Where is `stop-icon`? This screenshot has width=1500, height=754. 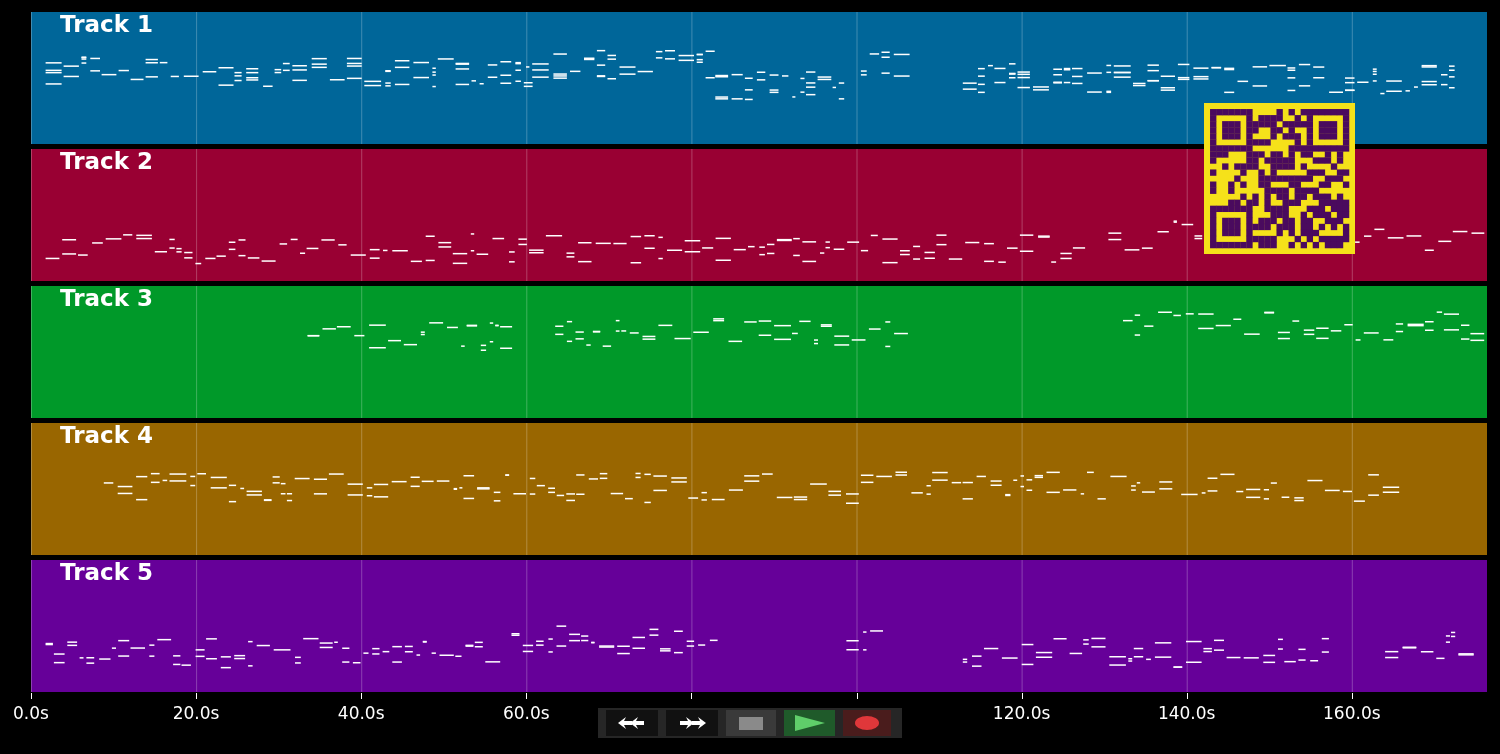 stop-icon is located at coordinates (751, 723).